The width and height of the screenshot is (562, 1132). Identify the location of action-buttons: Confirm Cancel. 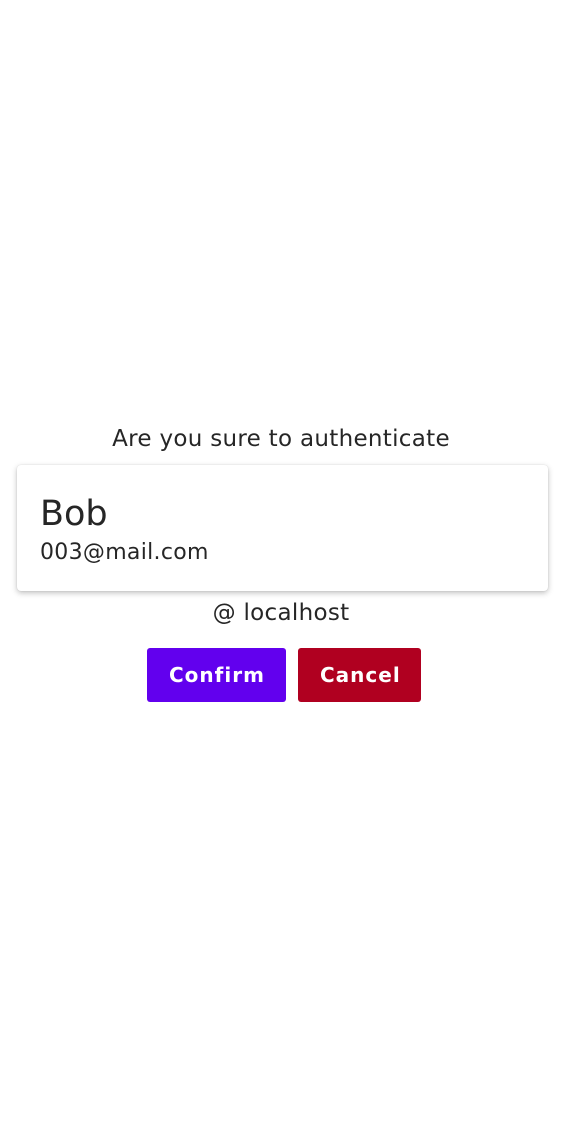
(281, 675).